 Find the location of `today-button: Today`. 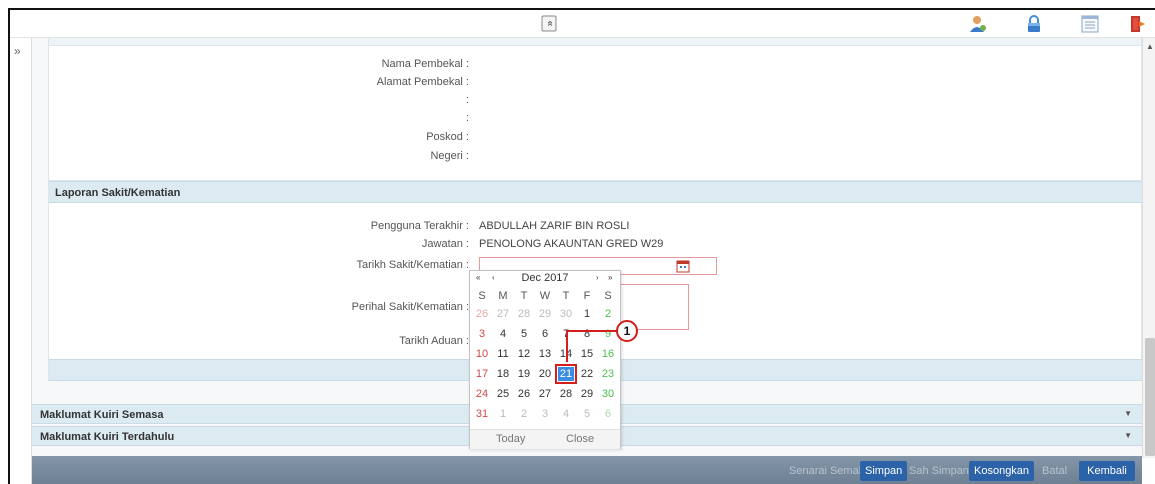

today-button: Today is located at coordinates (510, 439).